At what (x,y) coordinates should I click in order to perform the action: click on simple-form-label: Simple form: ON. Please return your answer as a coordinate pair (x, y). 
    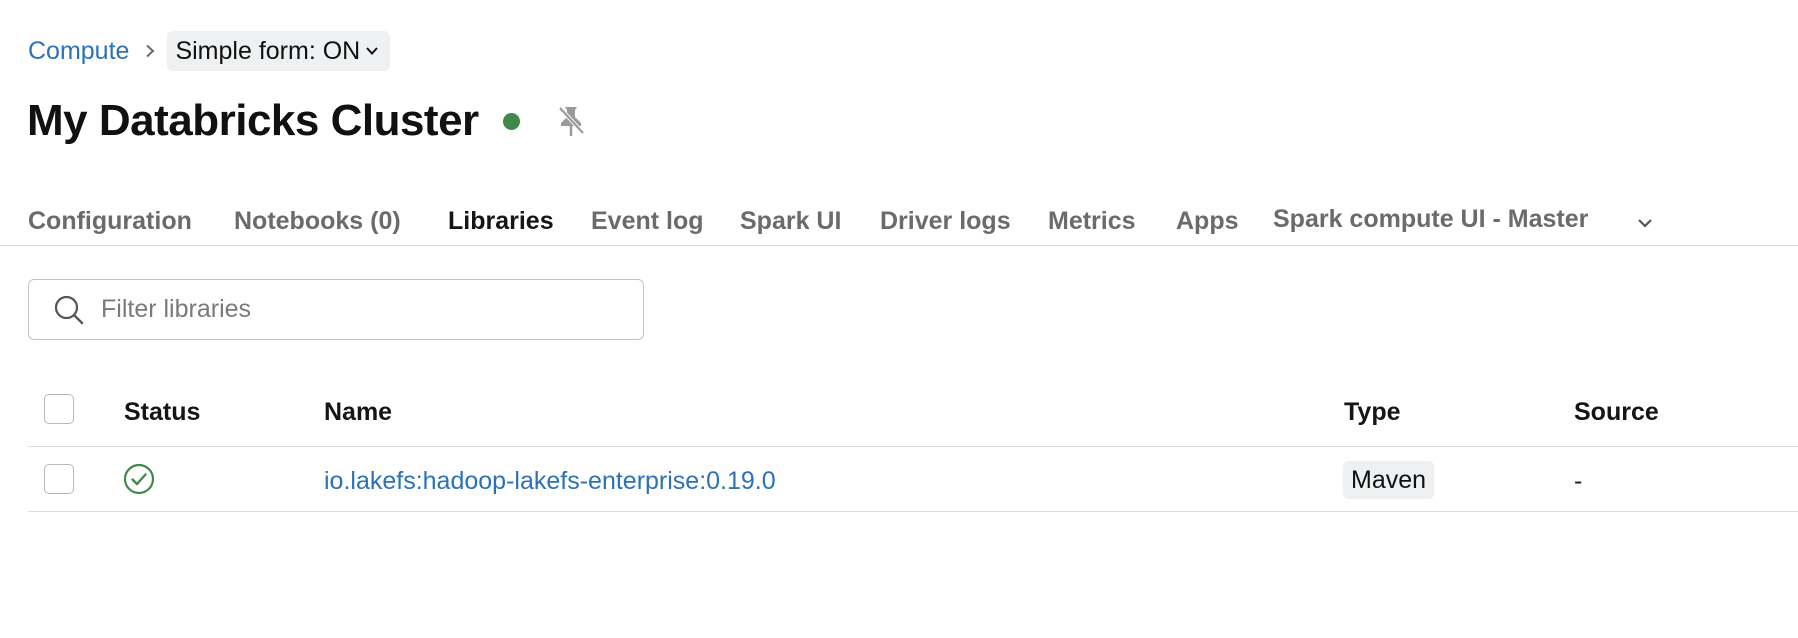
    Looking at the image, I should click on (268, 50).